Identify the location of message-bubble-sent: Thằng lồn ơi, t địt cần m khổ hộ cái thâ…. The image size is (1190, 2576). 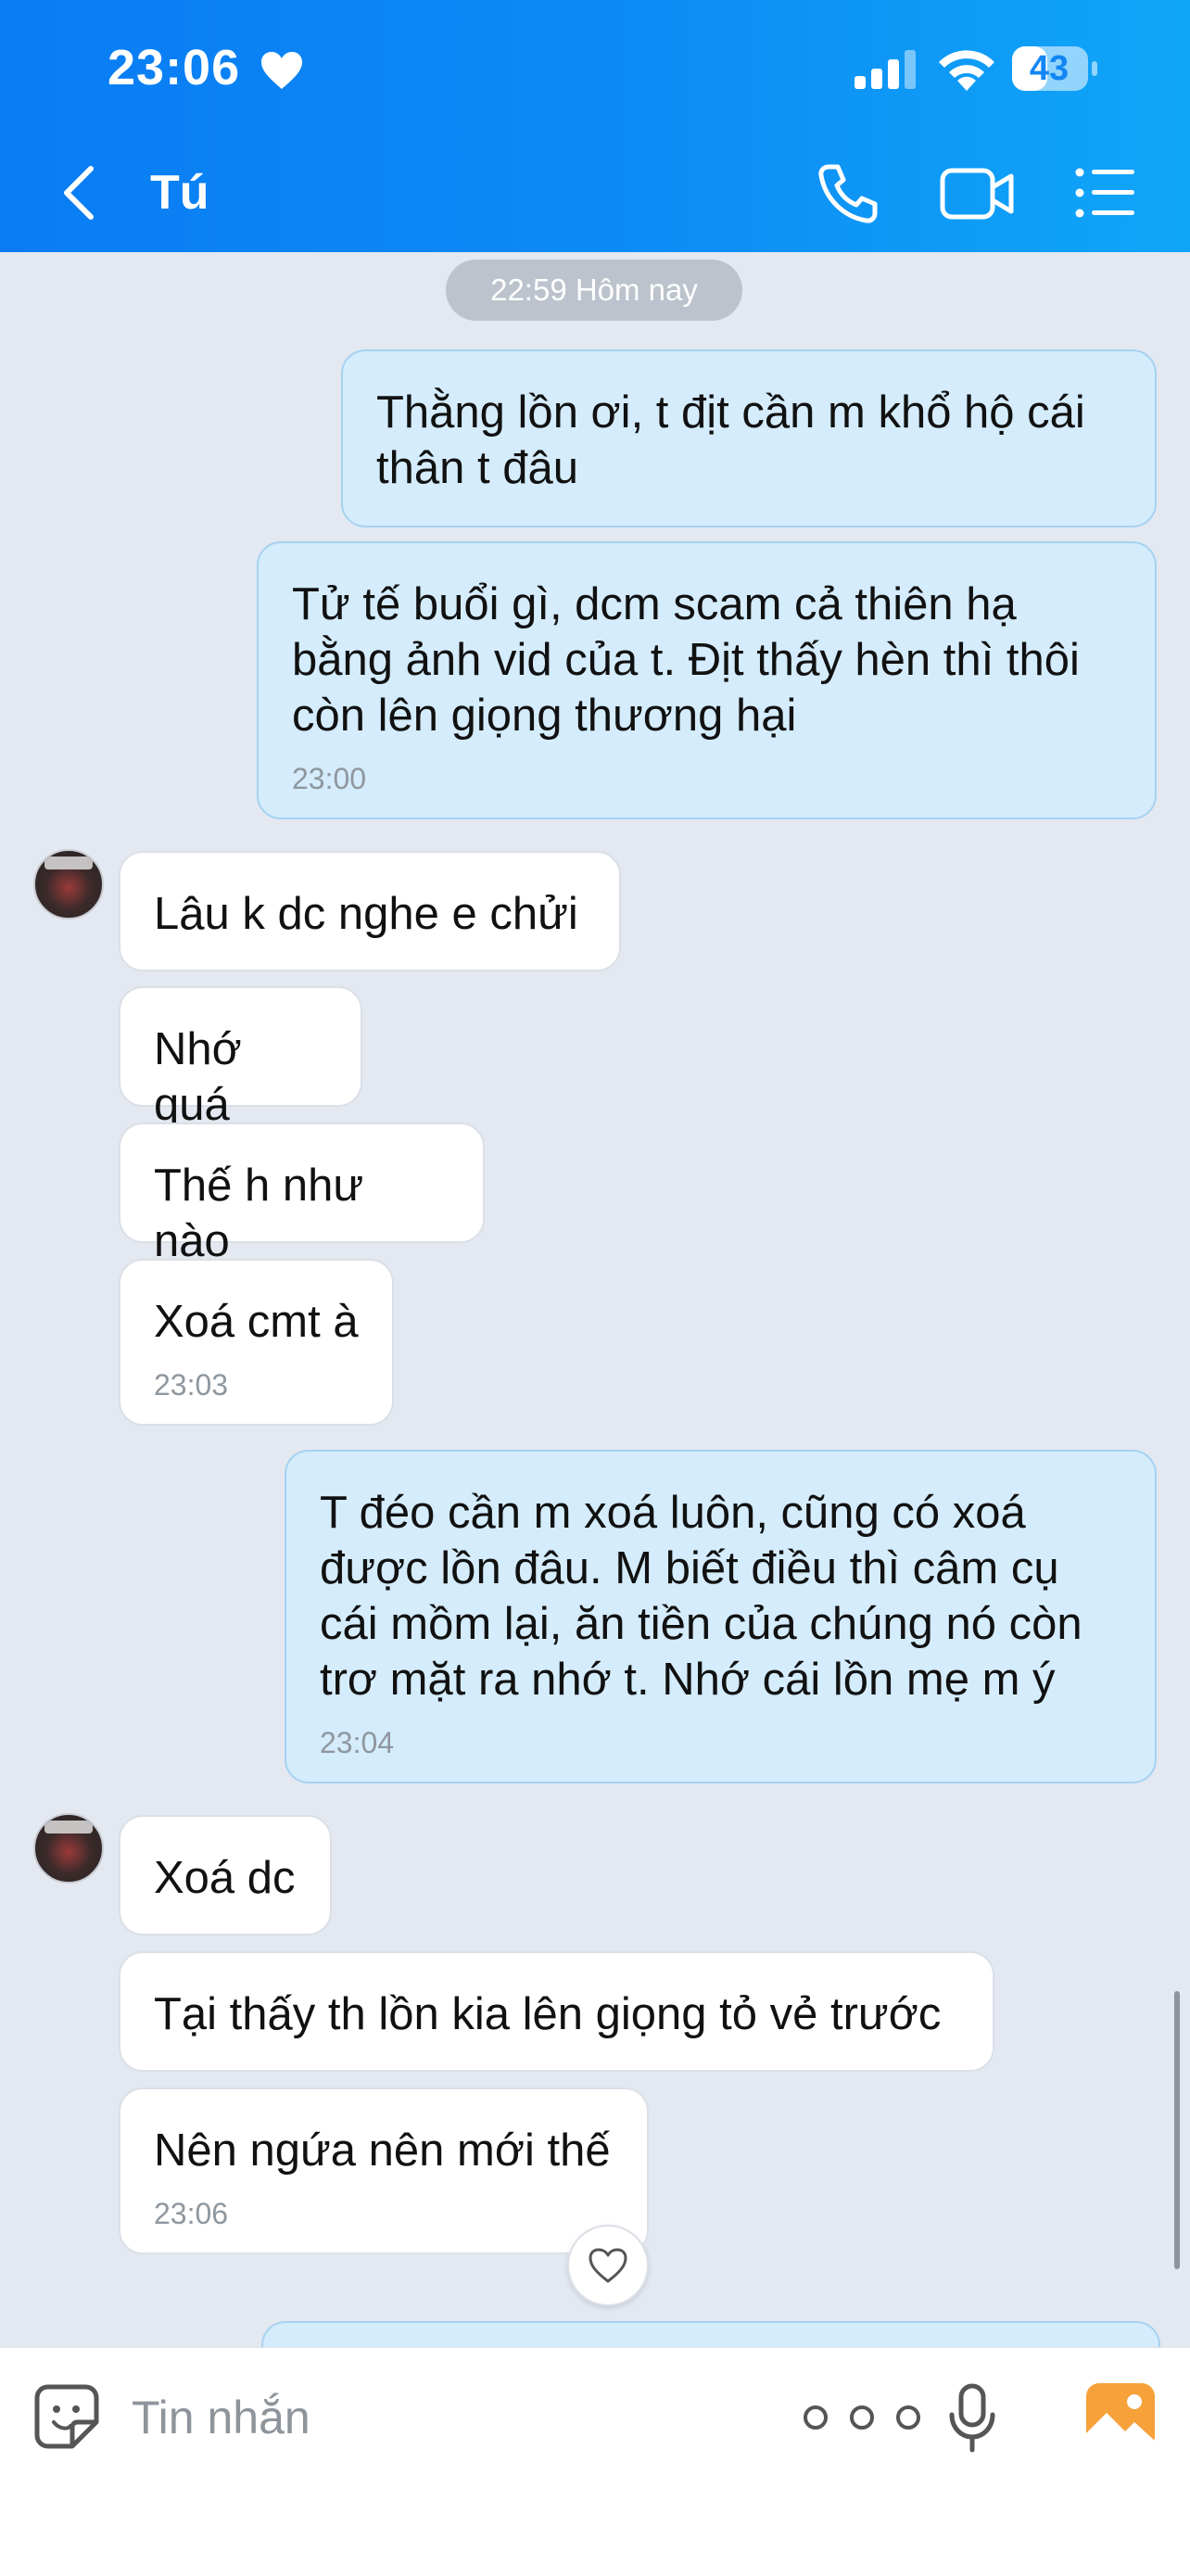
(749, 438).